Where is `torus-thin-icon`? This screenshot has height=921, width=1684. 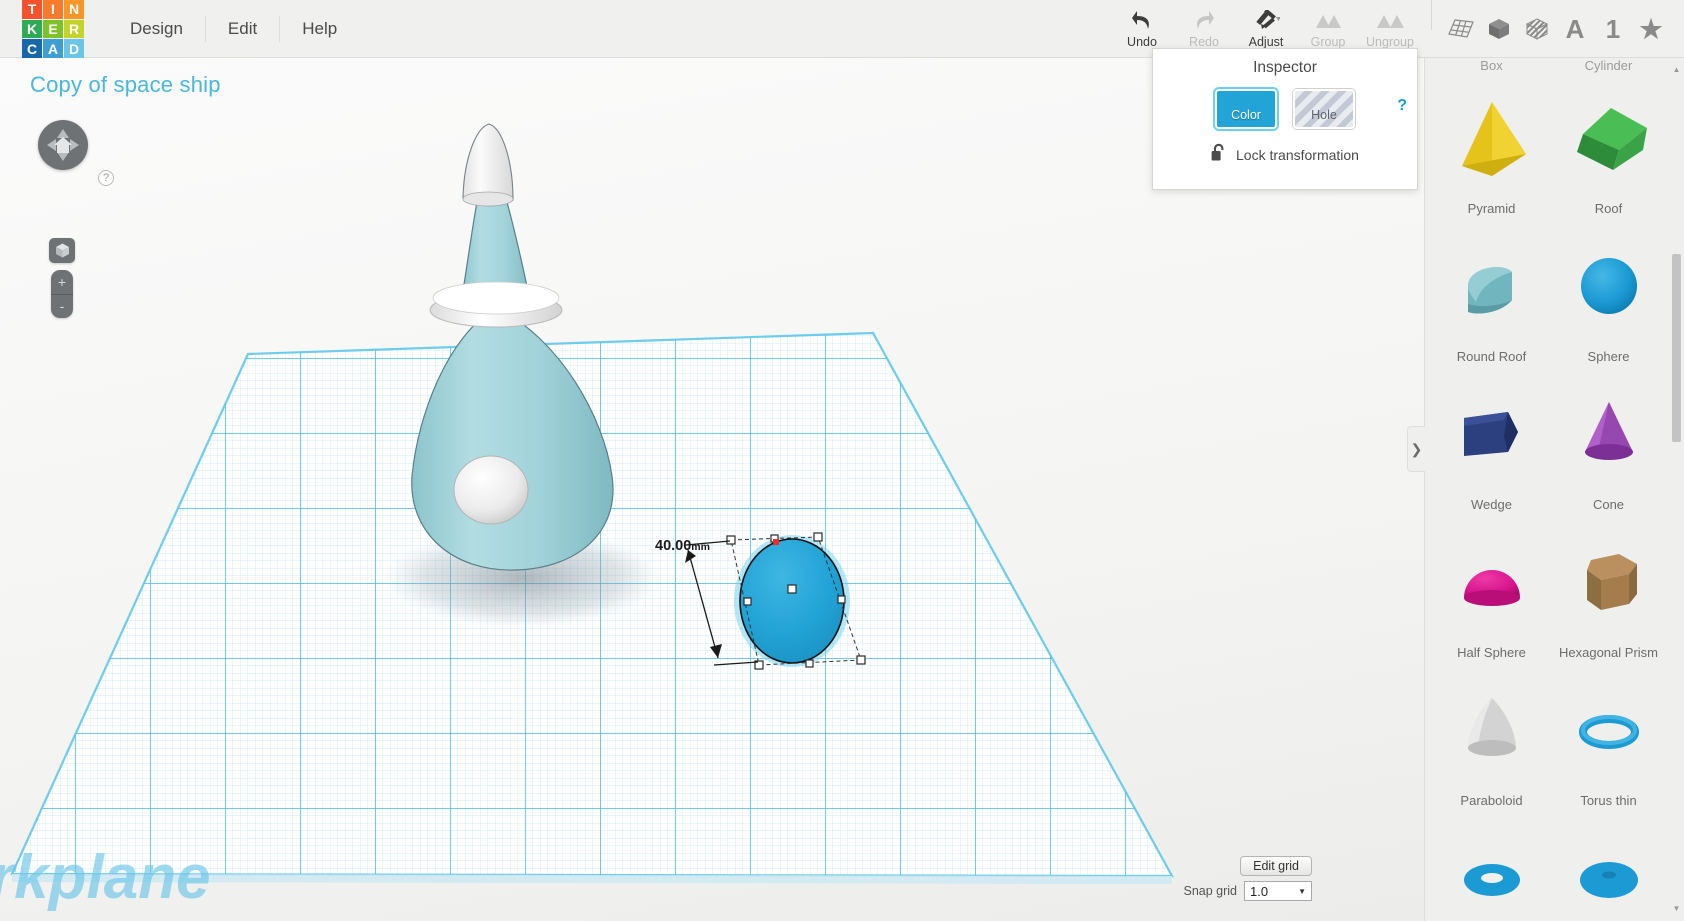 torus-thin-icon is located at coordinates (1608, 729).